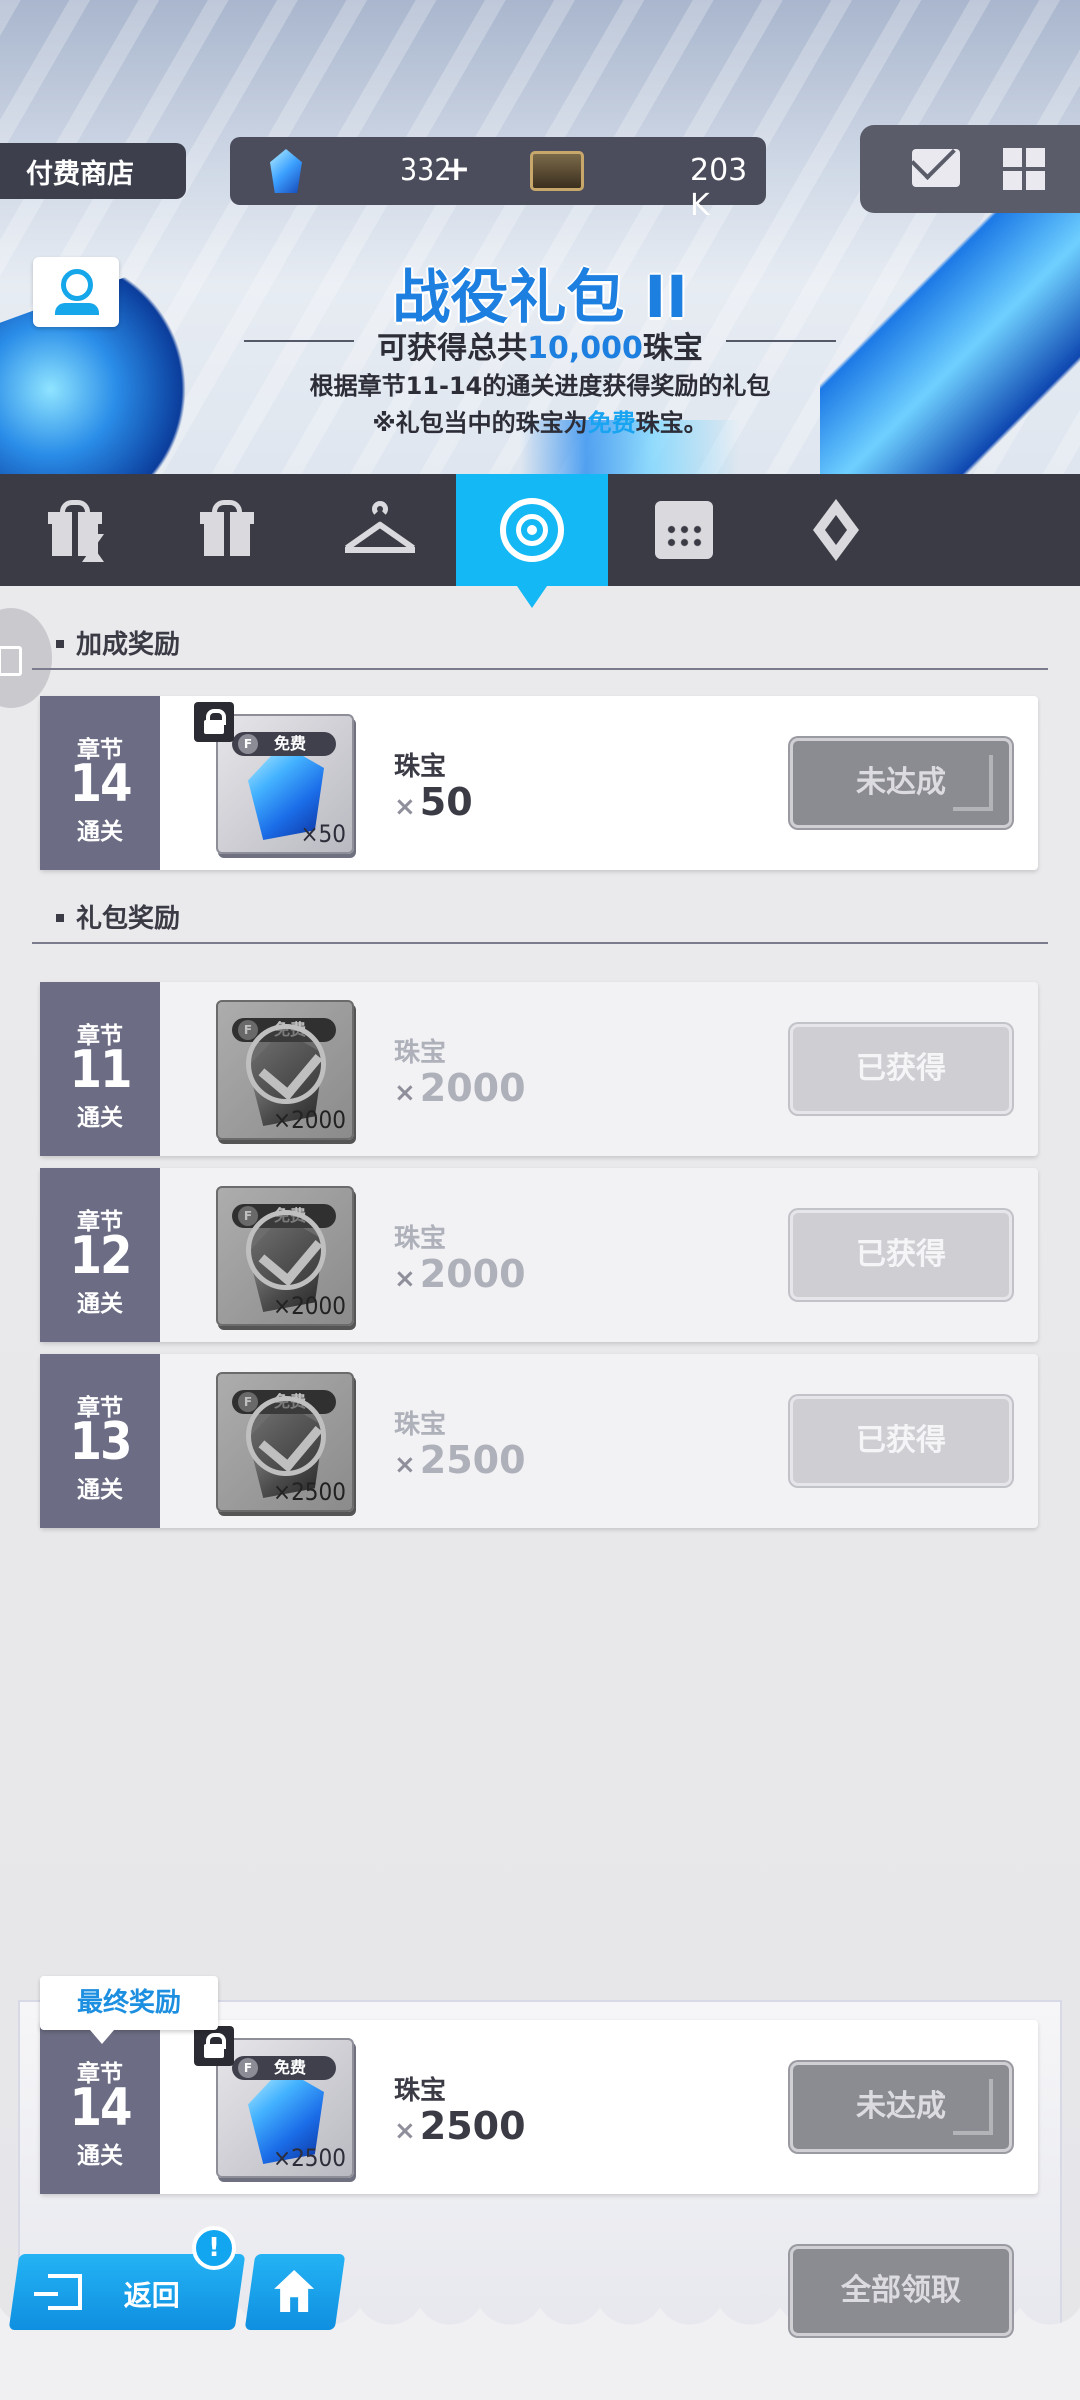 The height and width of the screenshot is (2400, 1080). I want to click on mail-icon, so click(936, 168).